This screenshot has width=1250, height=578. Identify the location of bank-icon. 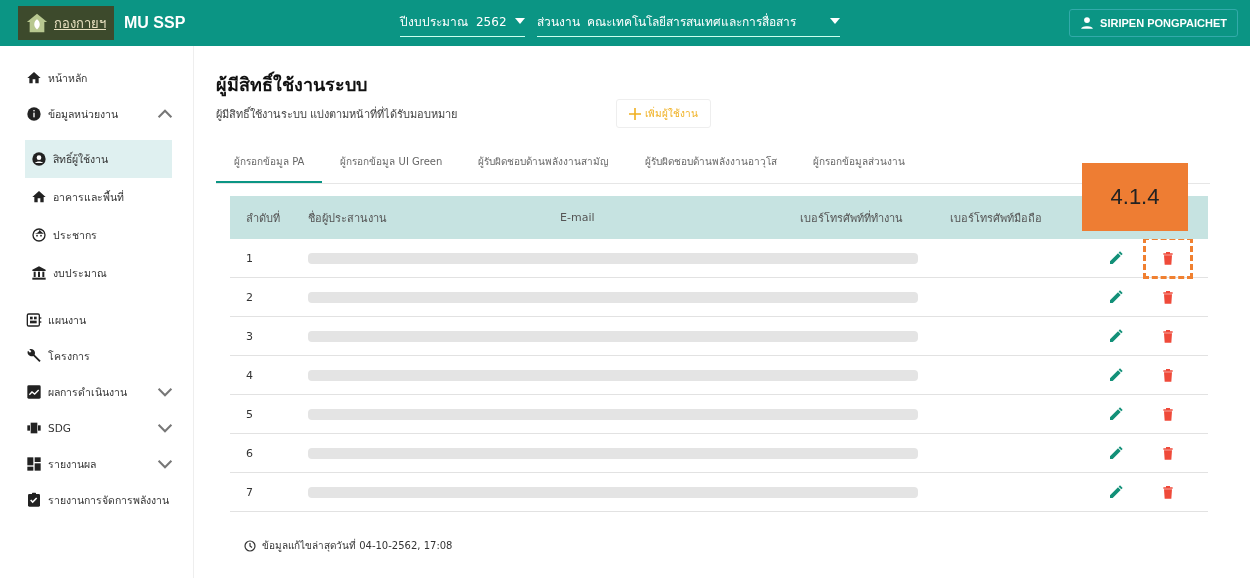
(39, 273).